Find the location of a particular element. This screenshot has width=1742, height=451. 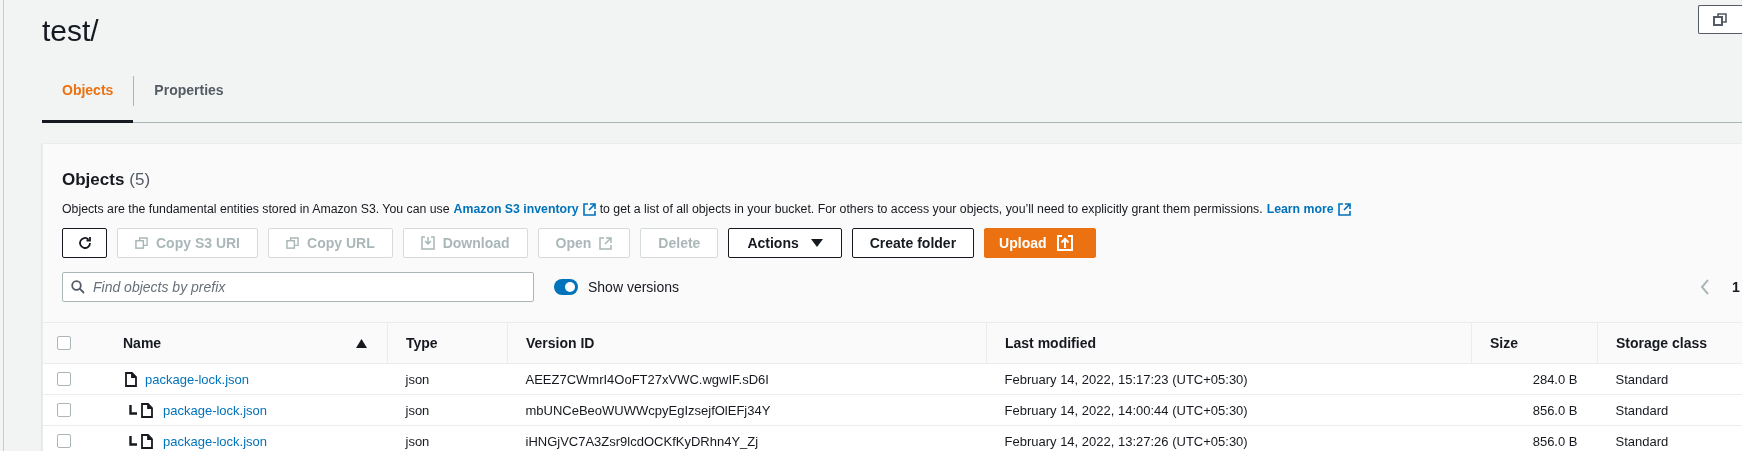

tab: Objects is located at coordinates (88, 91).